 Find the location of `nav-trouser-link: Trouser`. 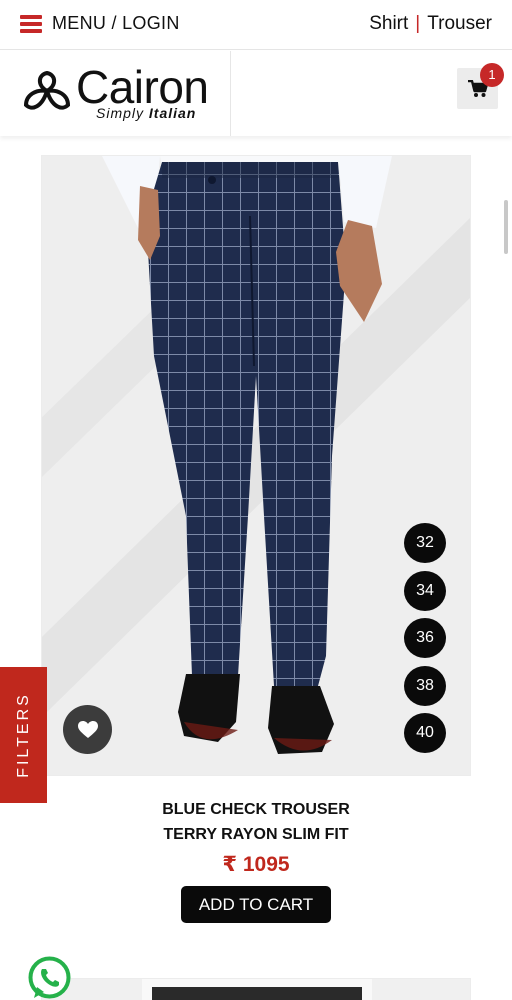

nav-trouser-link: Trouser is located at coordinates (459, 24).